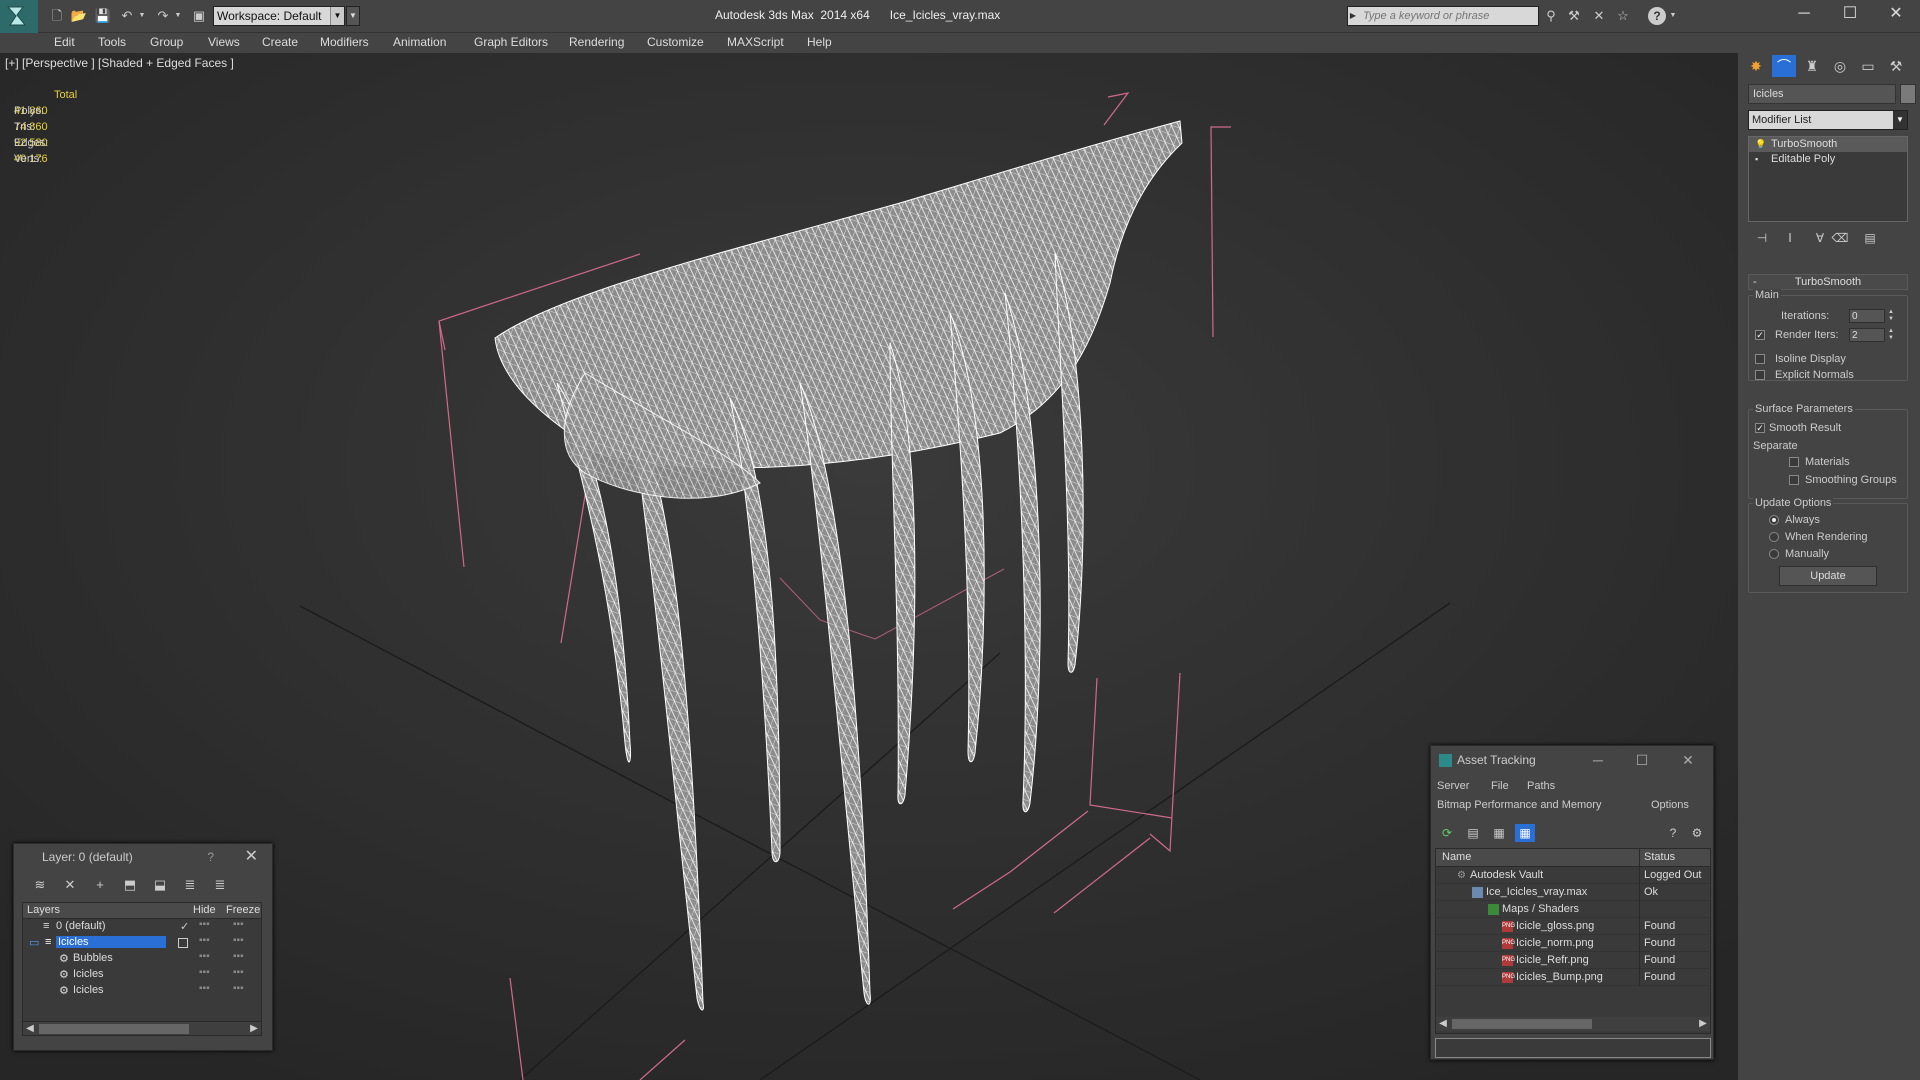 This screenshot has width=1920, height=1080. What do you see at coordinates (1760, 144) in the screenshot?
I see `lightbulb-icon: 💡` at bounding box center [1760, 144].